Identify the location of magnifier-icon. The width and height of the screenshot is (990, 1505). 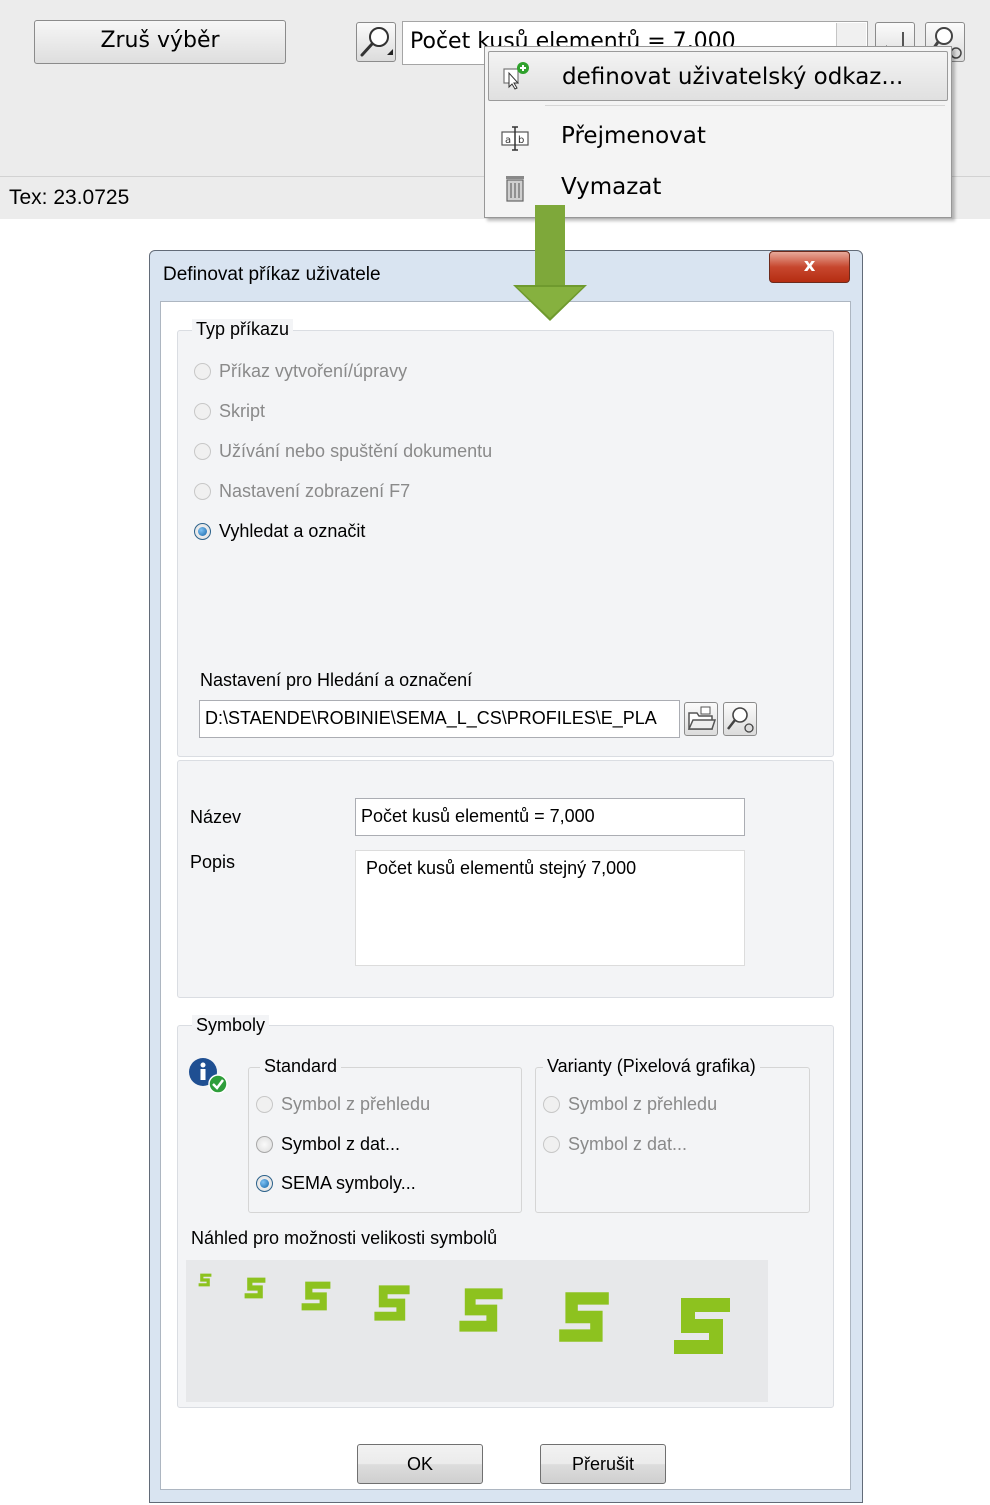
(376, 42).